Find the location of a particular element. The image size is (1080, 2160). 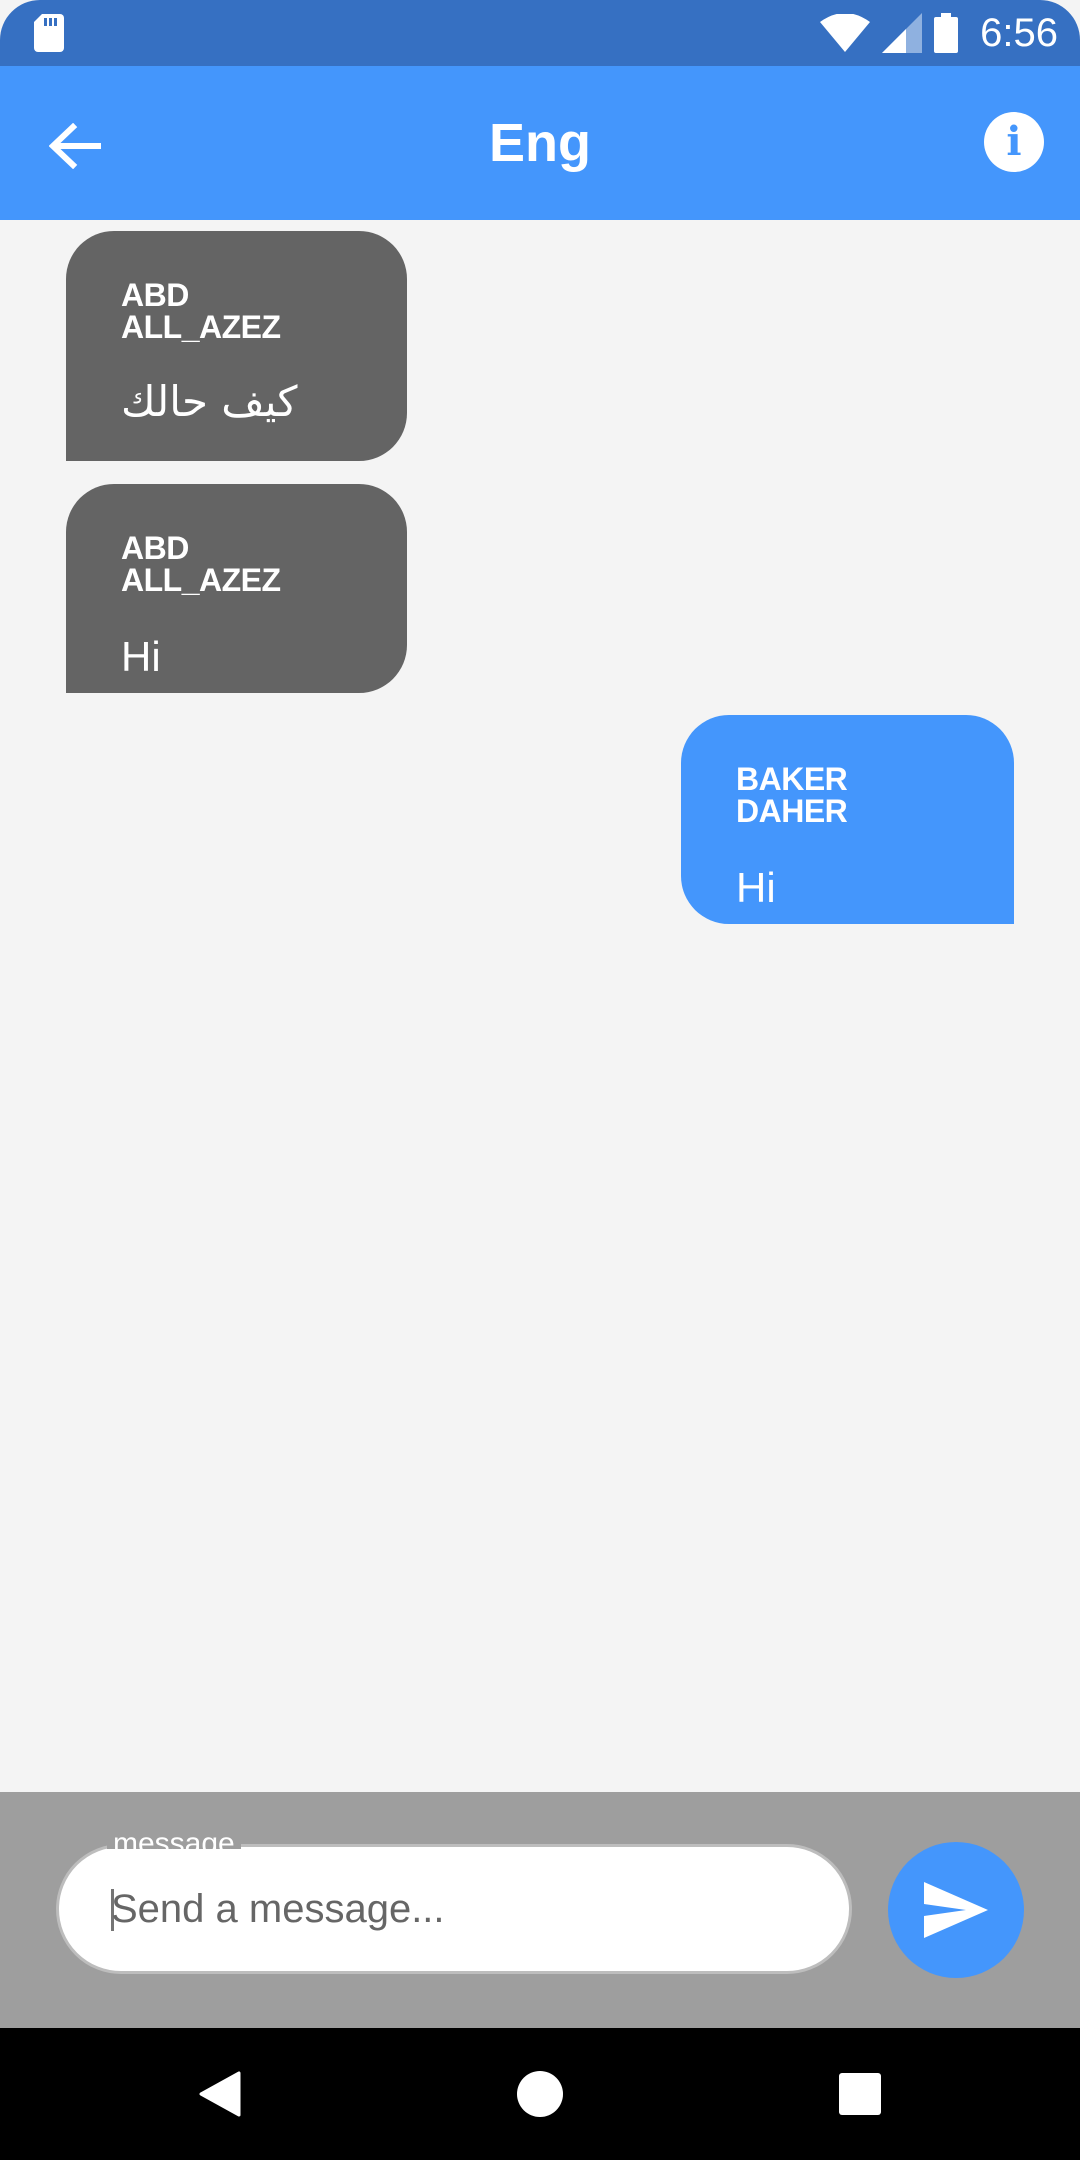

system-nav-bar is located at coordinates (540, 2094).